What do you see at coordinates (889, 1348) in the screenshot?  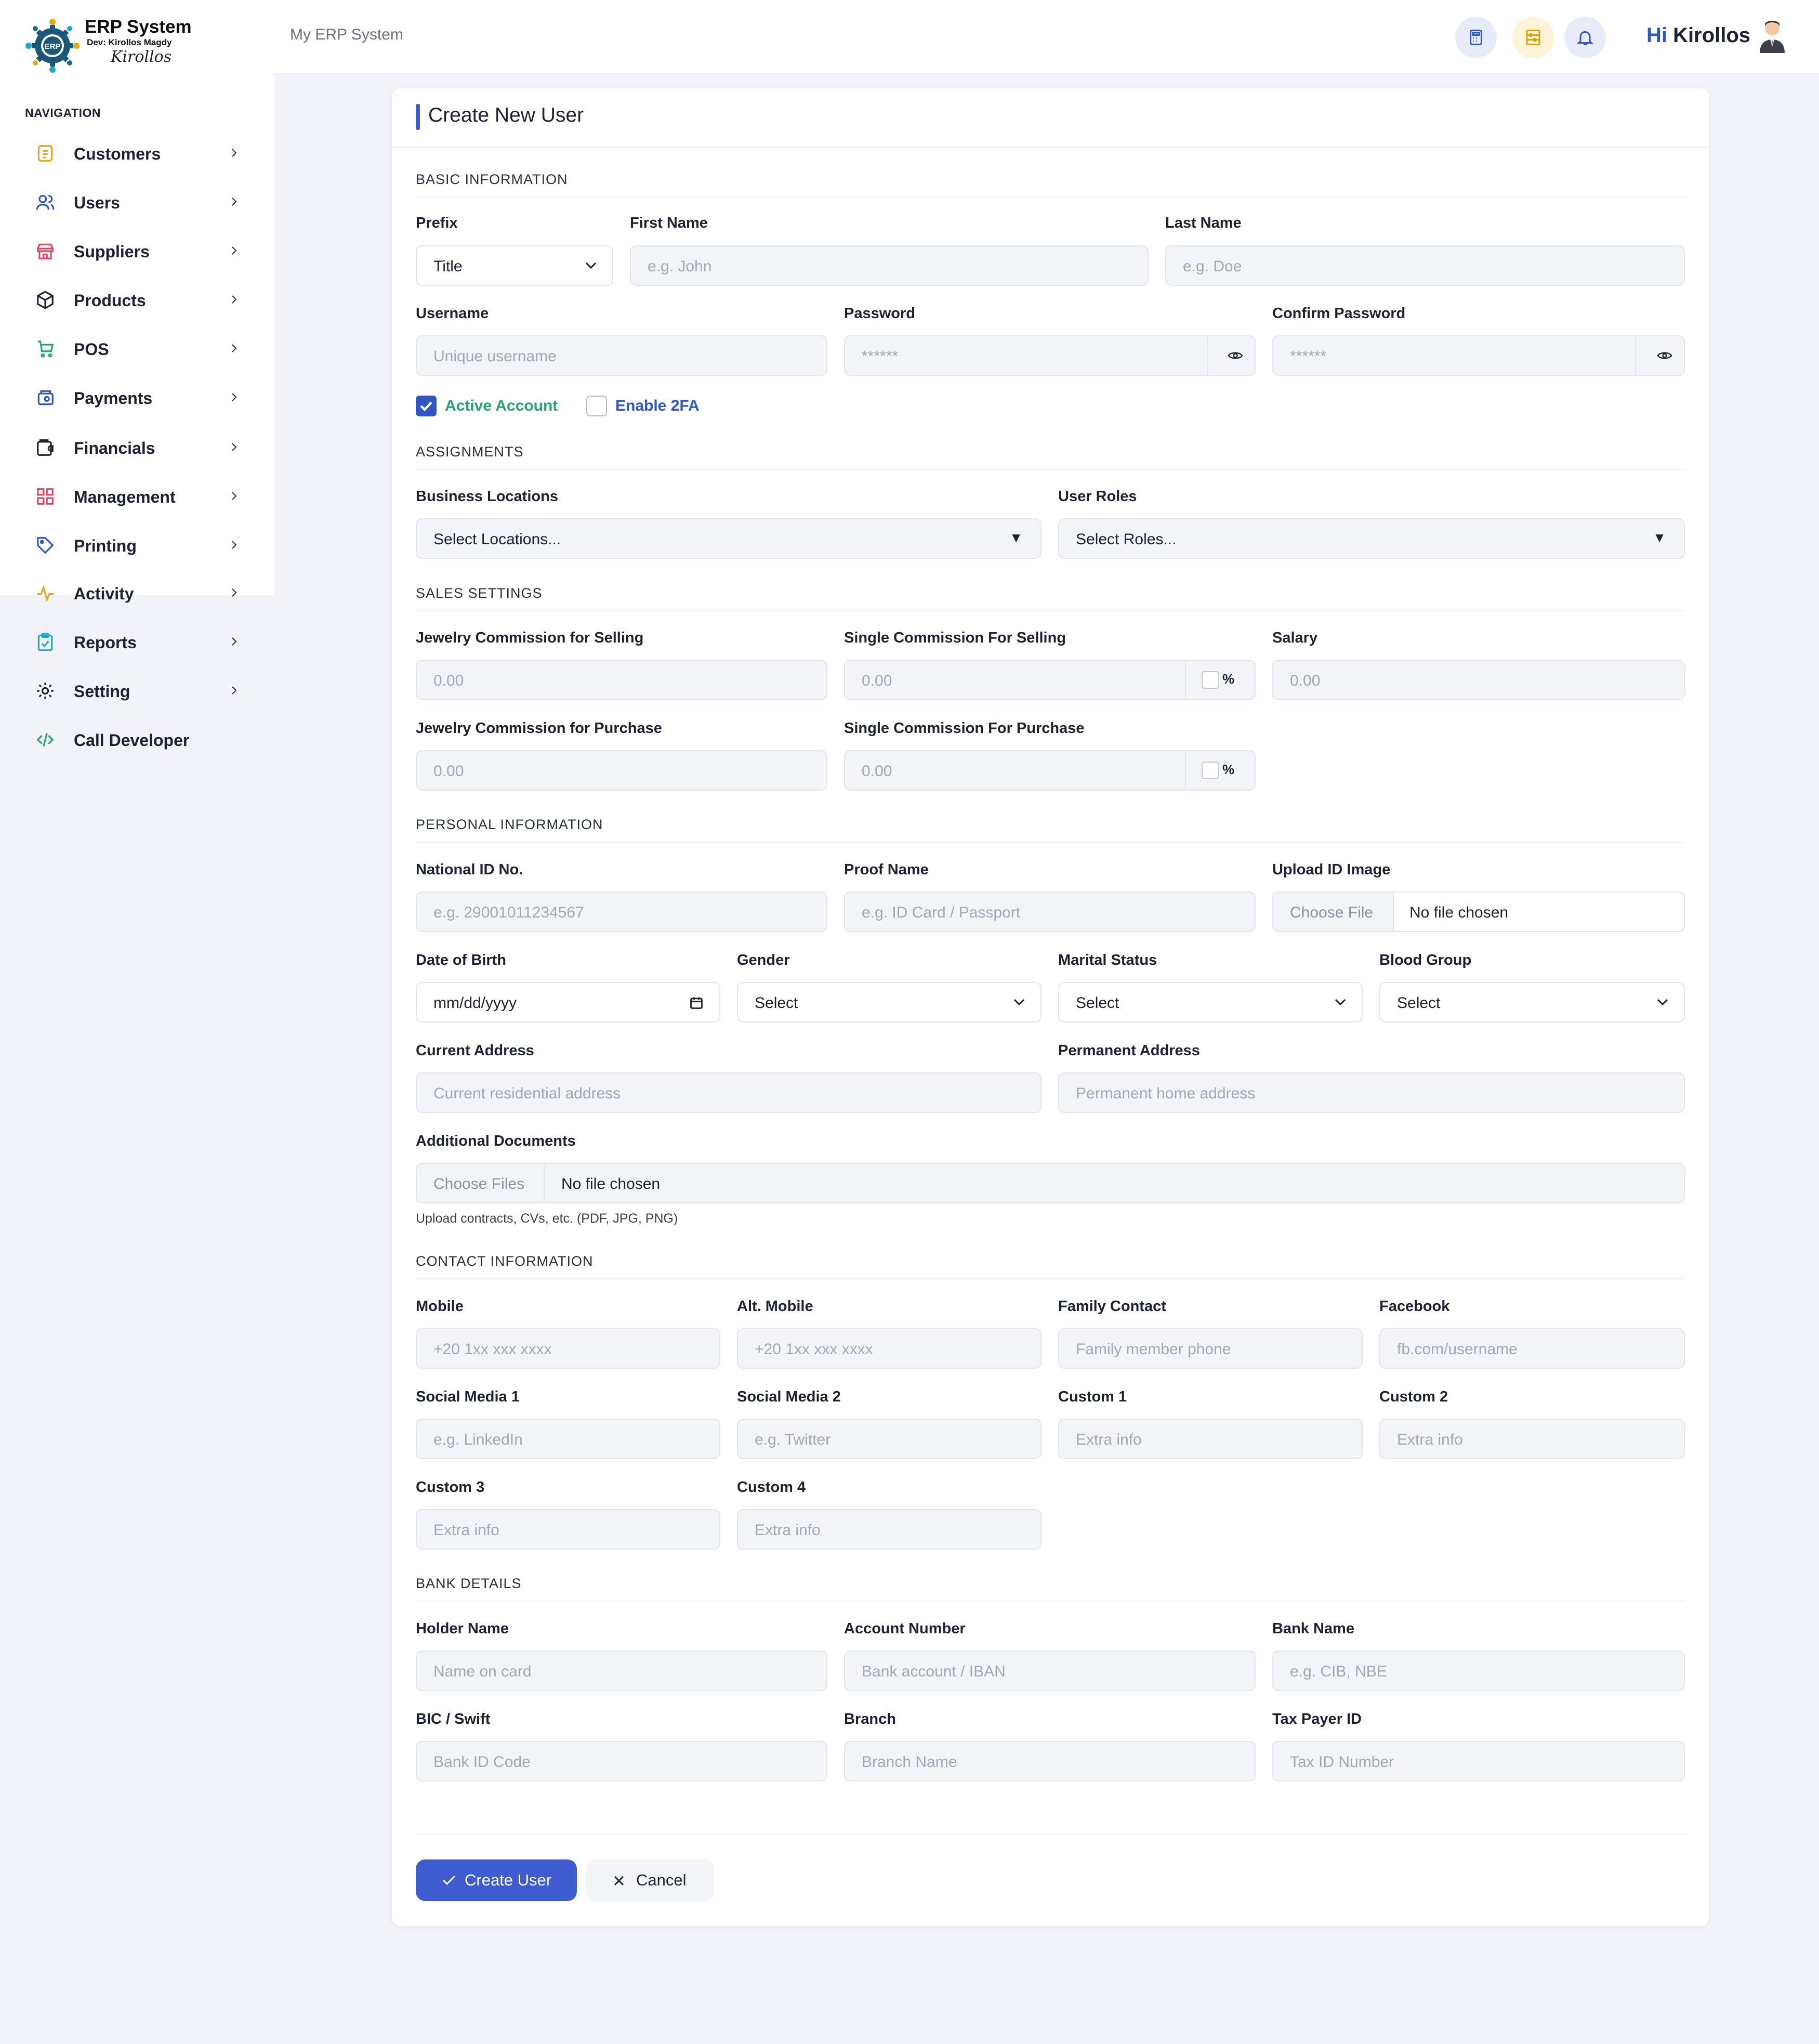 I see `alt-mobile-input: +20 1xx xxx xxxx` at bounding box center [889, 1348].